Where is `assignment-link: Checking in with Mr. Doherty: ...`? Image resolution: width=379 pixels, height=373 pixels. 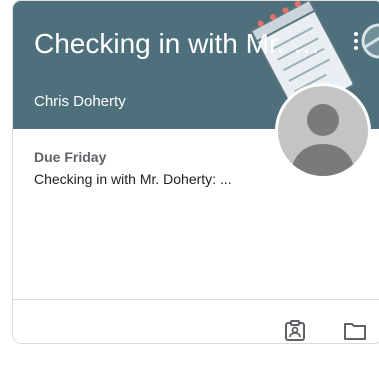
assignment-link: Checking in with Mr. Doherty: ... is located at coordinates (133, 179).